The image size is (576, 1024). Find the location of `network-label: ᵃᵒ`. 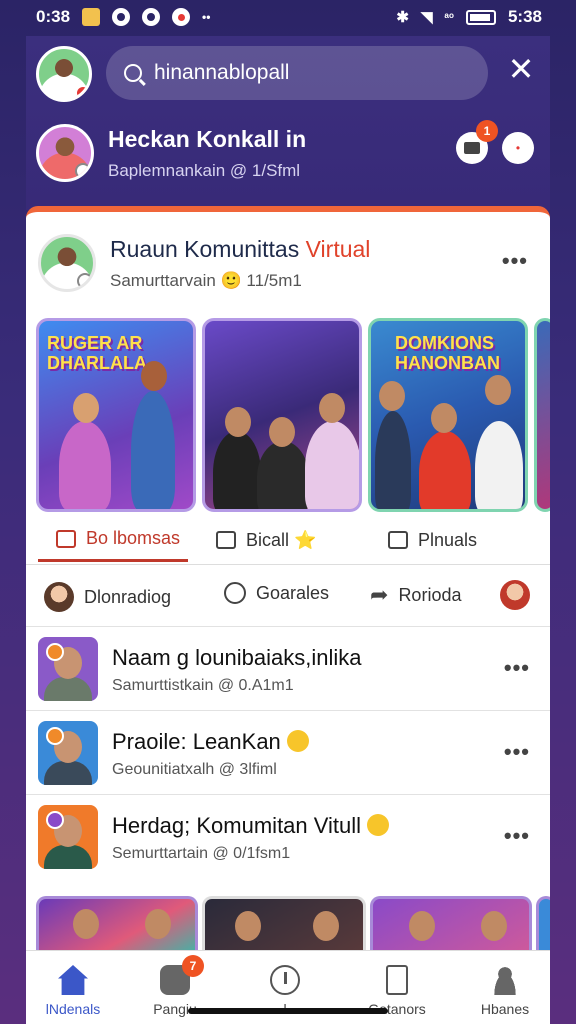

network-label: ᵃᵒ is located at coordinates (449, 17).